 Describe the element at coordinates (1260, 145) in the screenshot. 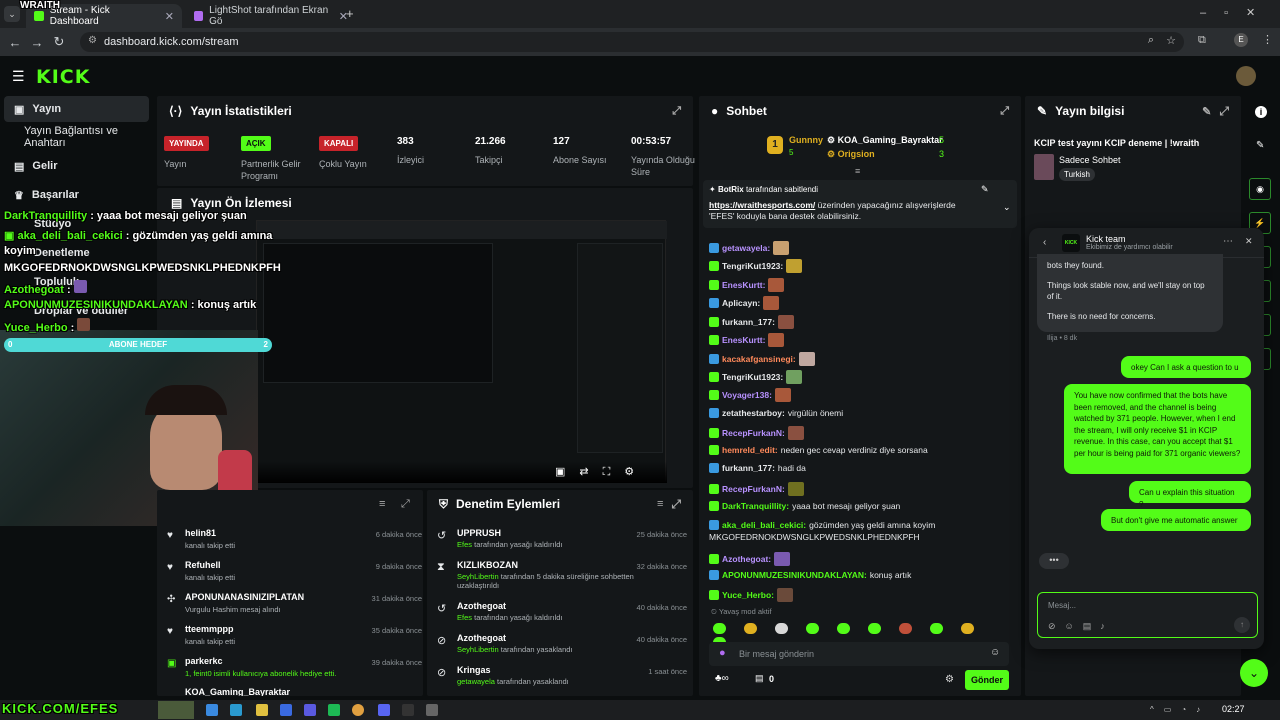

I see `pen-icon: ✎` at that location.